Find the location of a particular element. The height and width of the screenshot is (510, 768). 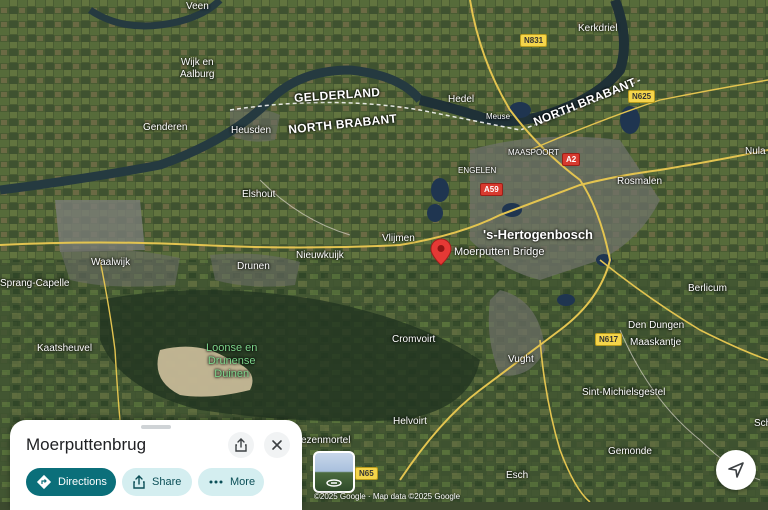

directions-icon is located at coordinates (44, 482).